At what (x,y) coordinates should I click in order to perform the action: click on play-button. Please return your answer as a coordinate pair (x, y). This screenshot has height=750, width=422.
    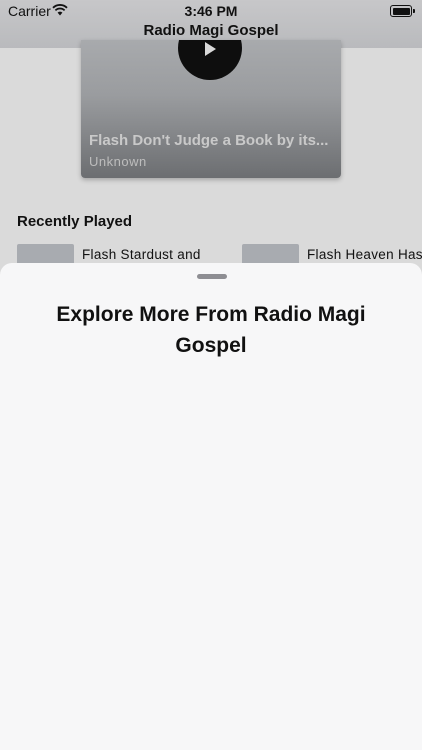
    Looking at the image, I should click on (210, 60).